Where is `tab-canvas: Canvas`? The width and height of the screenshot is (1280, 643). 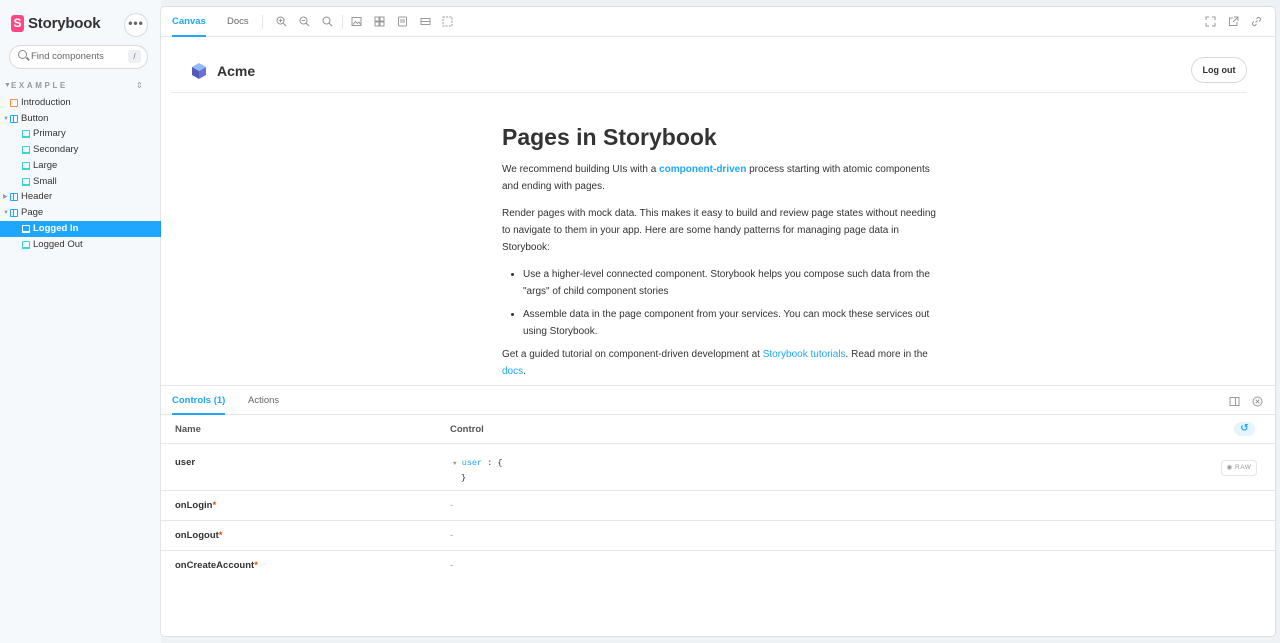
tab-canvas: Canvas is located at coordinates (189, 22).